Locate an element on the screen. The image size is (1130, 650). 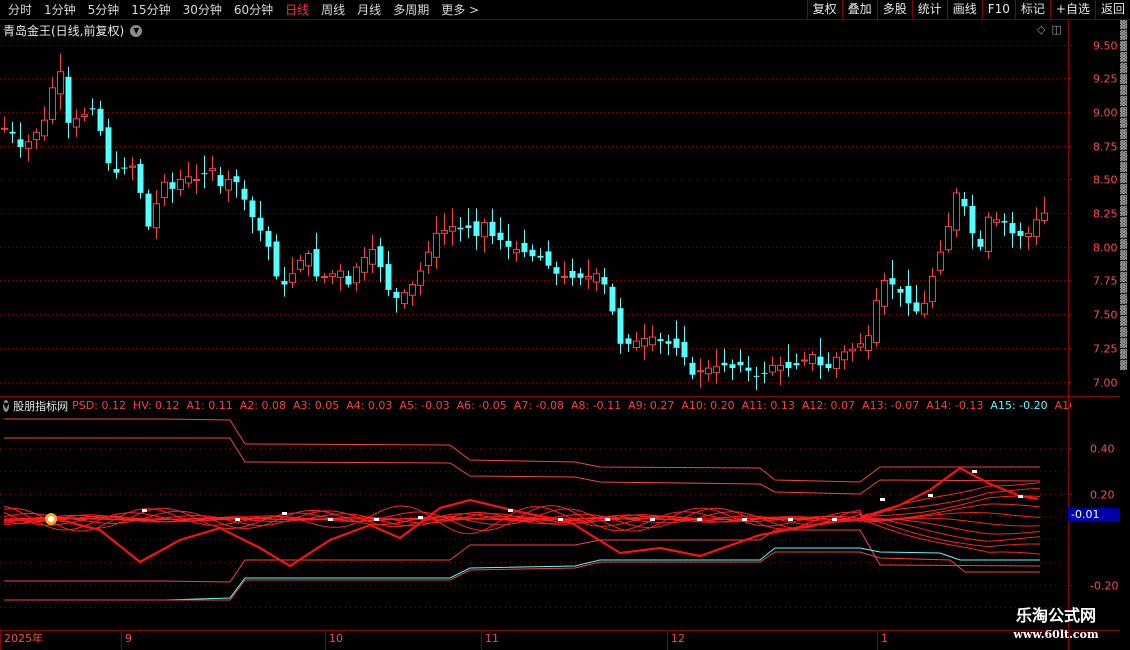
toolbar-button-3: 统计 is located at coordinates (929, 10).